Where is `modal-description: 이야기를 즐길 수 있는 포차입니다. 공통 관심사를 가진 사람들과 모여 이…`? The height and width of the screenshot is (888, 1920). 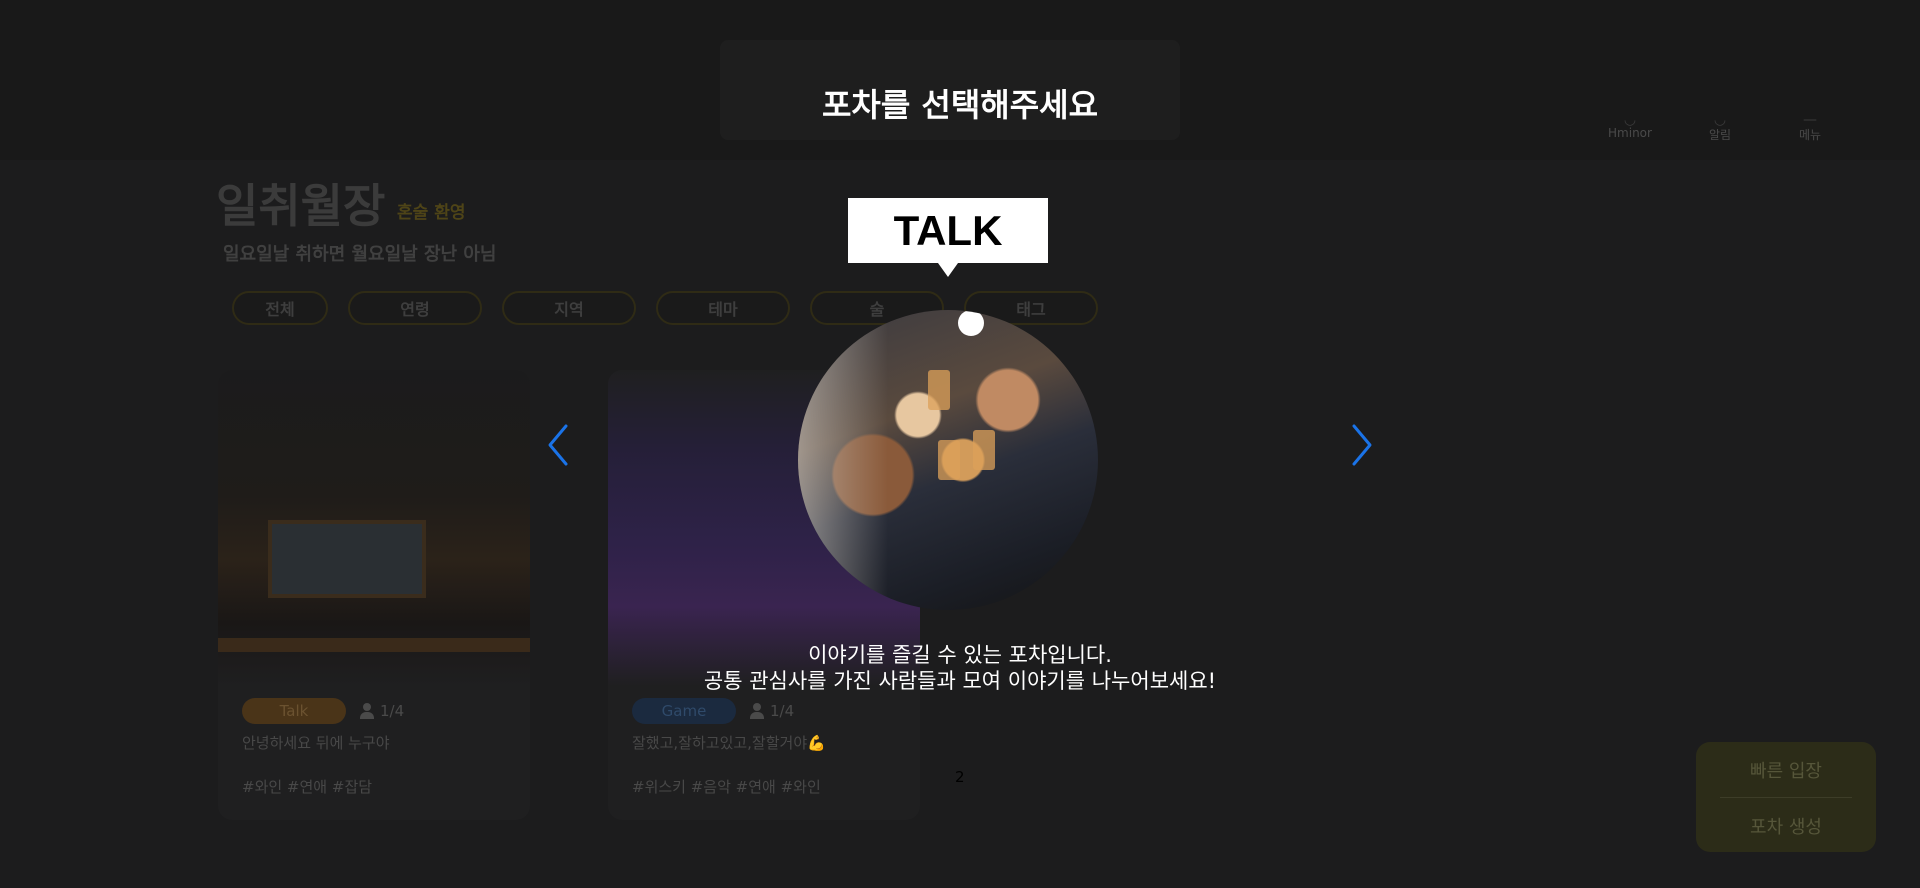 modal-description: 이야기를 즐길 수 있는 포차입니다. 공통 관심사를 가진 사람들과 모여 이… is located at coordinates (960, 668).